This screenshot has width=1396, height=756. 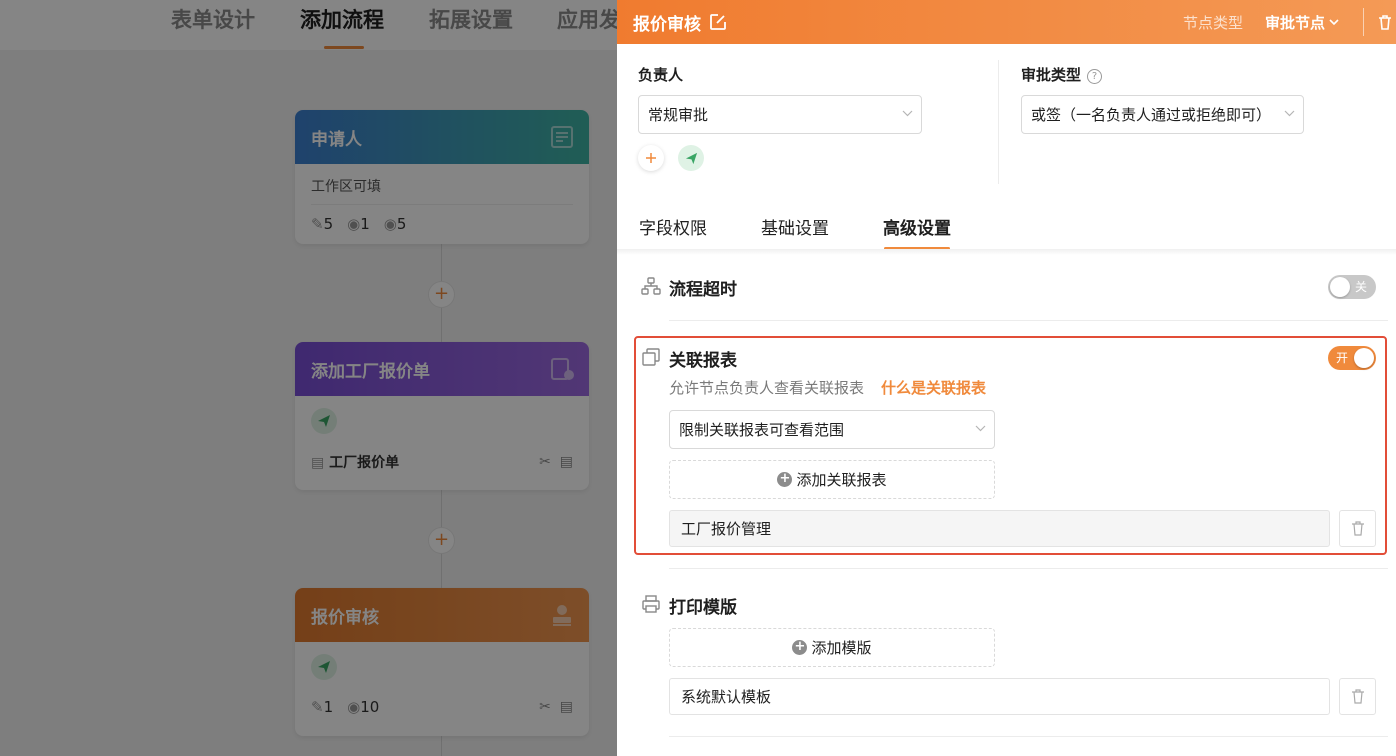 What do you see at coordinates (795, 226) in the screenshot?
I see `tab-basic-settings: 基础设置` at bounding box center [795, 226].